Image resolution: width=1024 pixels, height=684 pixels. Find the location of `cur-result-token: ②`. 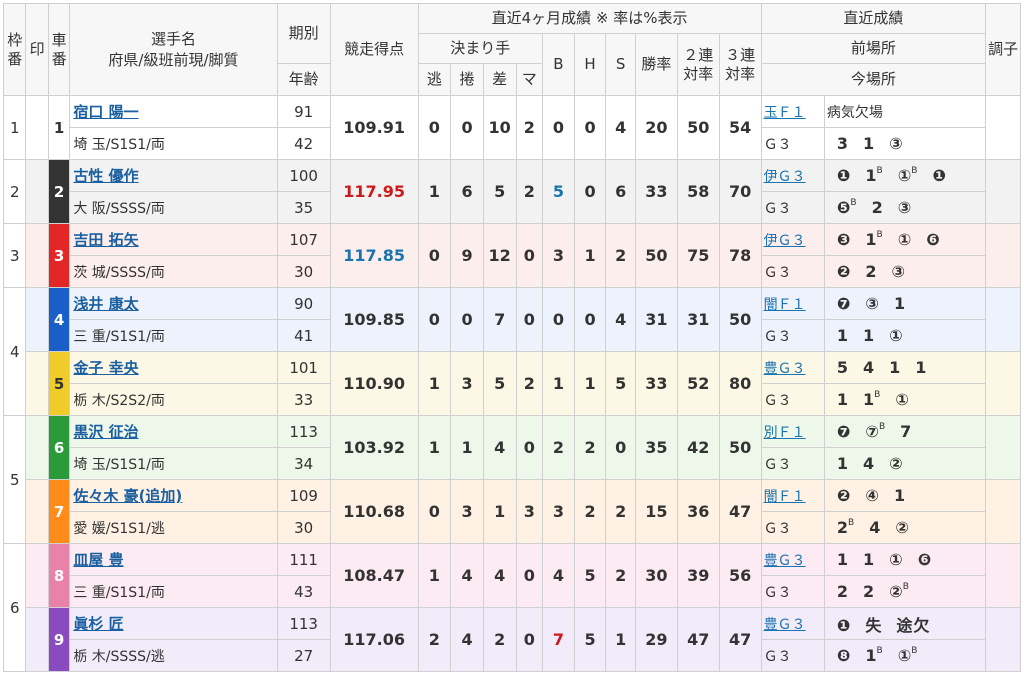

cur-result-token: ② is located at coordinates (902, 527).